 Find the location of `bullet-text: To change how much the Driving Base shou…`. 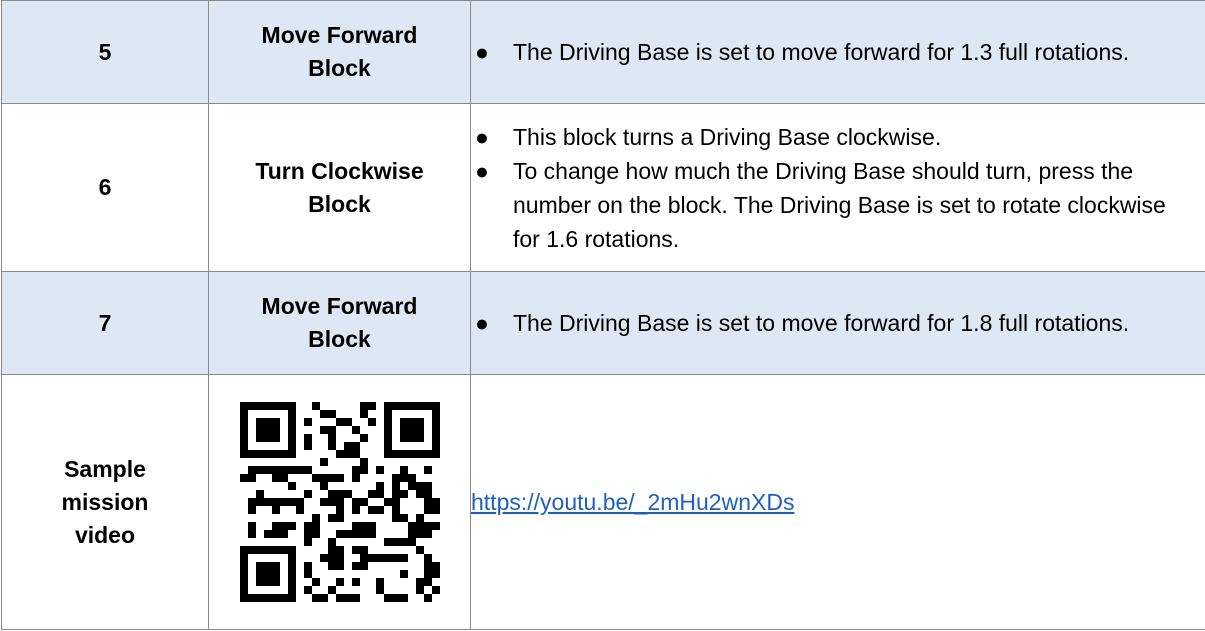

bullet-text: To change how much the Driving Base shou… is located at coordinates (839, 204).